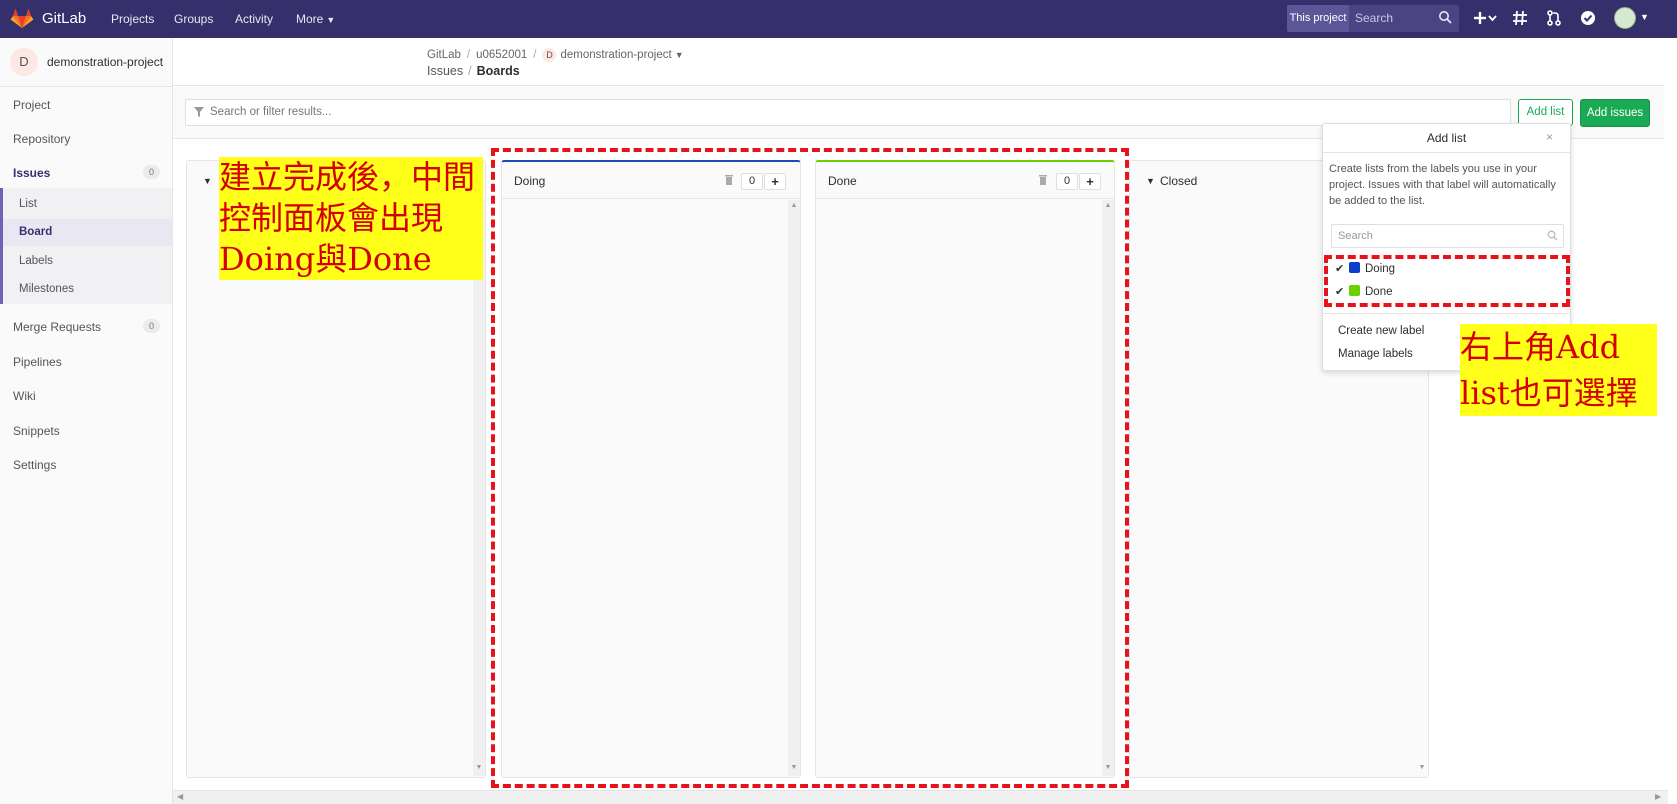  What do you see at coordinates (920, 797) in the screenshot?
I see `horizontal-scrollbar` at bounding box center [920, 797].